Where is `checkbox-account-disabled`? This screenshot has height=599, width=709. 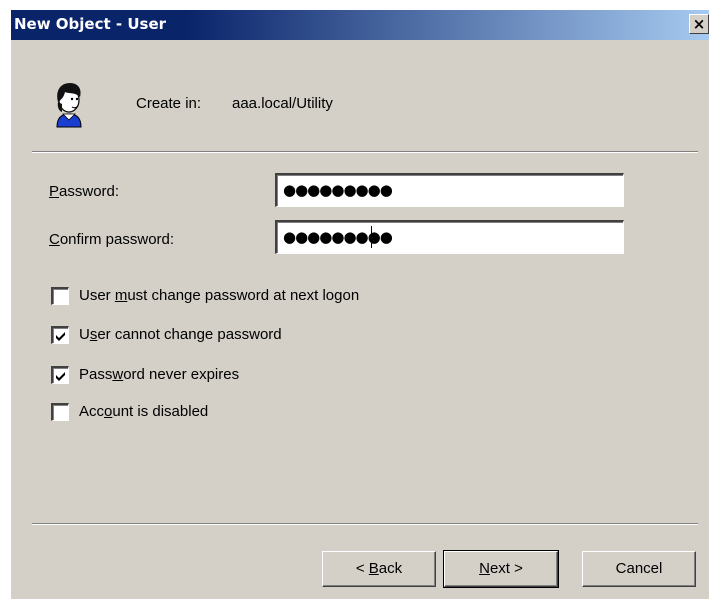
checkbox-account-disabled is located at coordinates (60, 412).